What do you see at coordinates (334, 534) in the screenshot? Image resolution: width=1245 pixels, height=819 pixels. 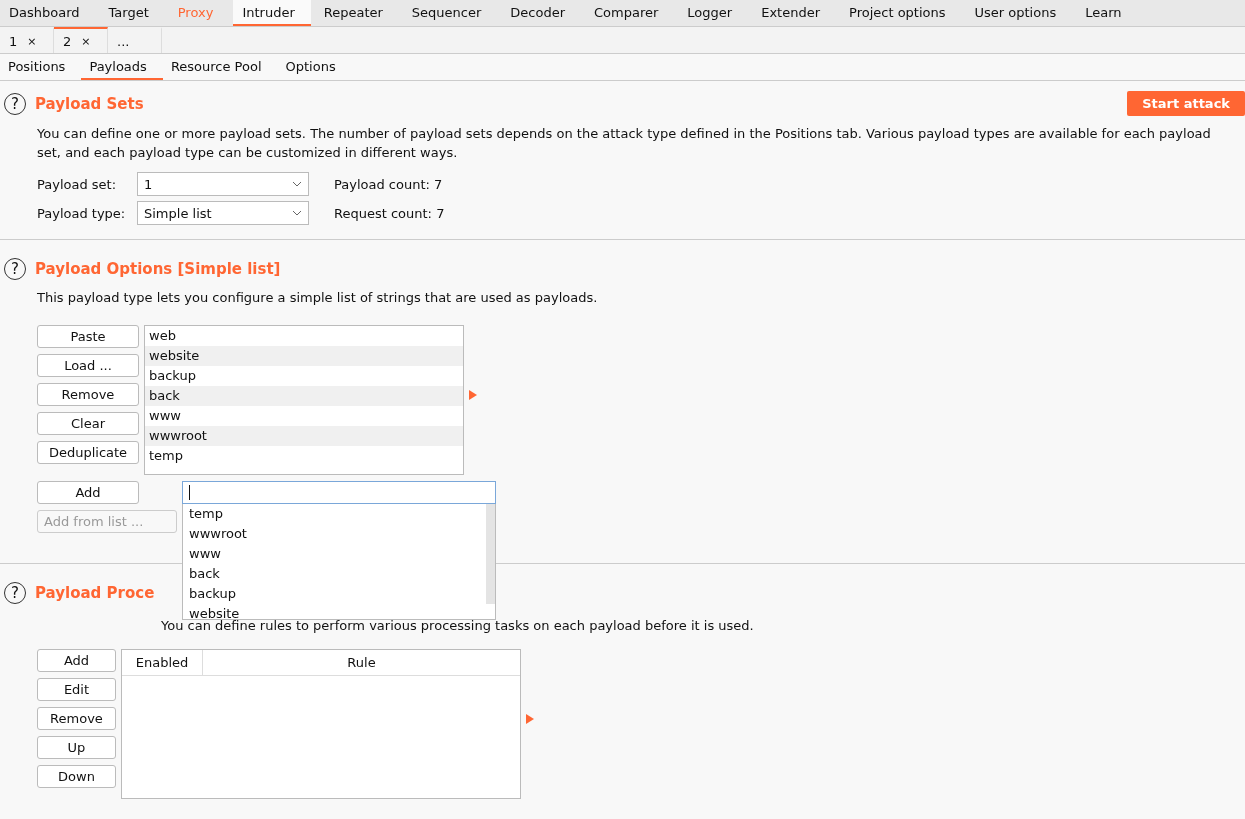 I see `suggestion-item: wwwroot` at bounding box center [334, 534].